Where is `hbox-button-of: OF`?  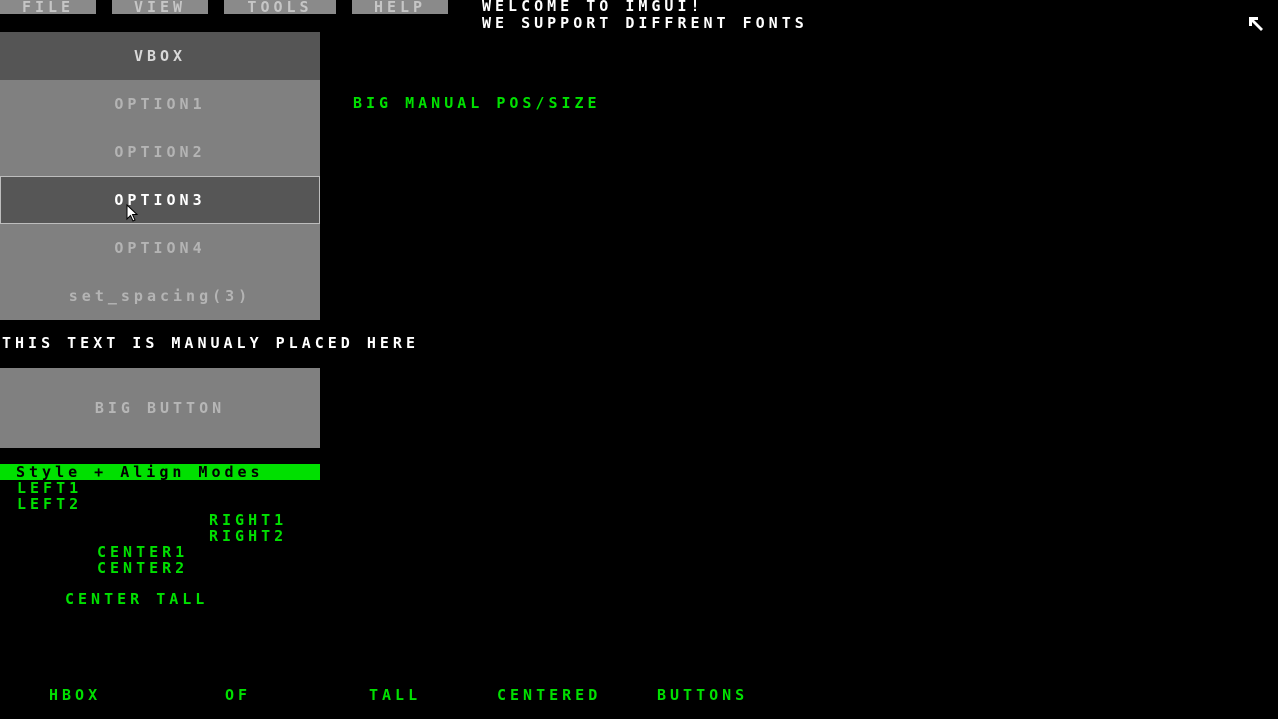
hbox-button-of: OF is located at coordinates (238, 695).